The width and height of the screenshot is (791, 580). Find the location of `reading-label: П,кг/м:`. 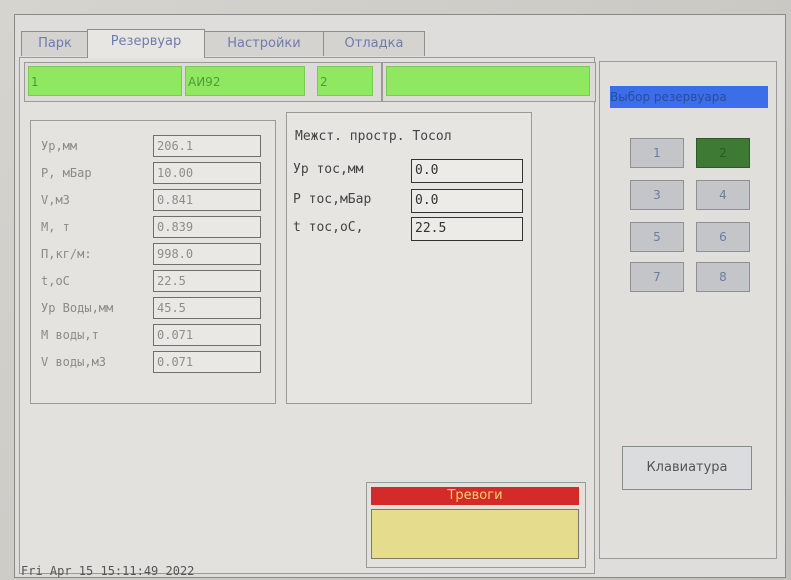

reading-label: П,кг/м: is located at coordinates (66, 254).